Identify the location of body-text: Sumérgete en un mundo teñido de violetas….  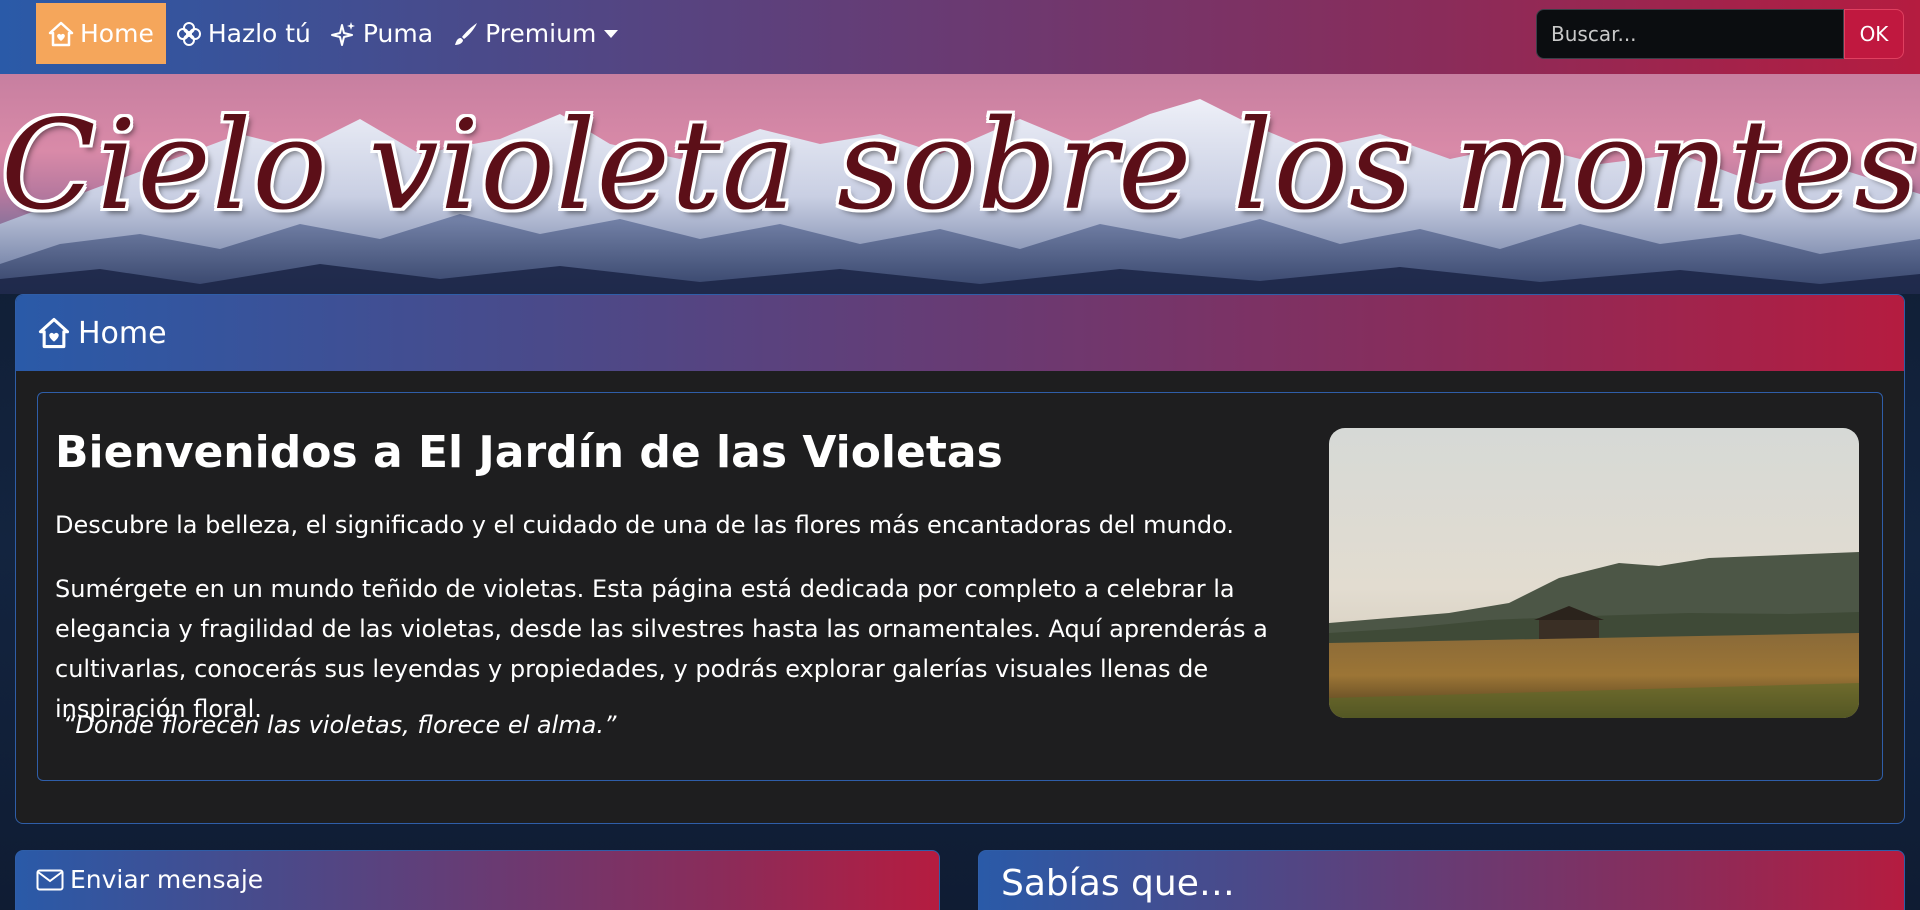
(661, 649).